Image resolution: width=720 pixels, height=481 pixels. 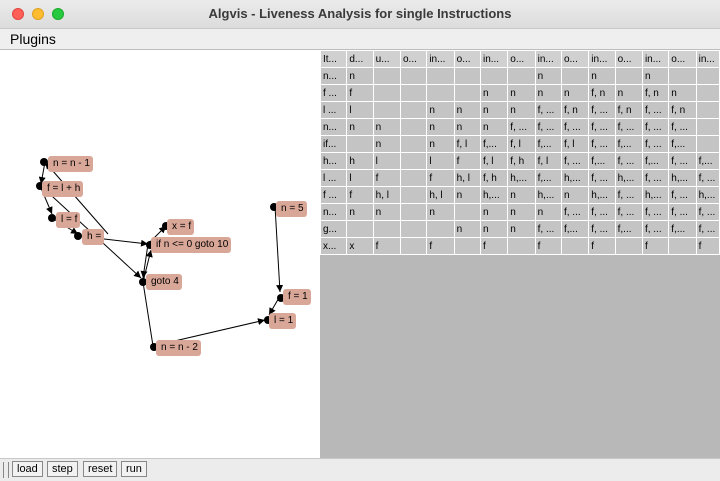 What do you see at coordinates (519, 76) in the screenshot?
I see `table-row: n... n n n n` at bounding box center [519, 76].